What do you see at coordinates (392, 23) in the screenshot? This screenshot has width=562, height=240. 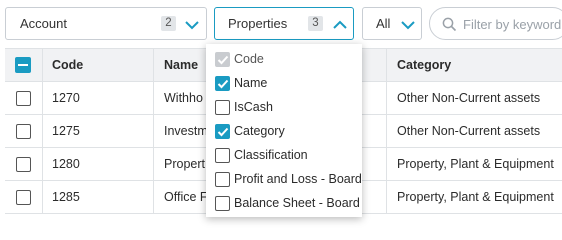 I see `all-dropdown: All` at bounding box center [392, 23].